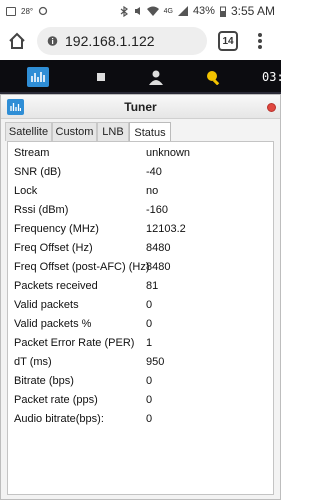  I want to click on nav-search-icon, so click(213, 77).